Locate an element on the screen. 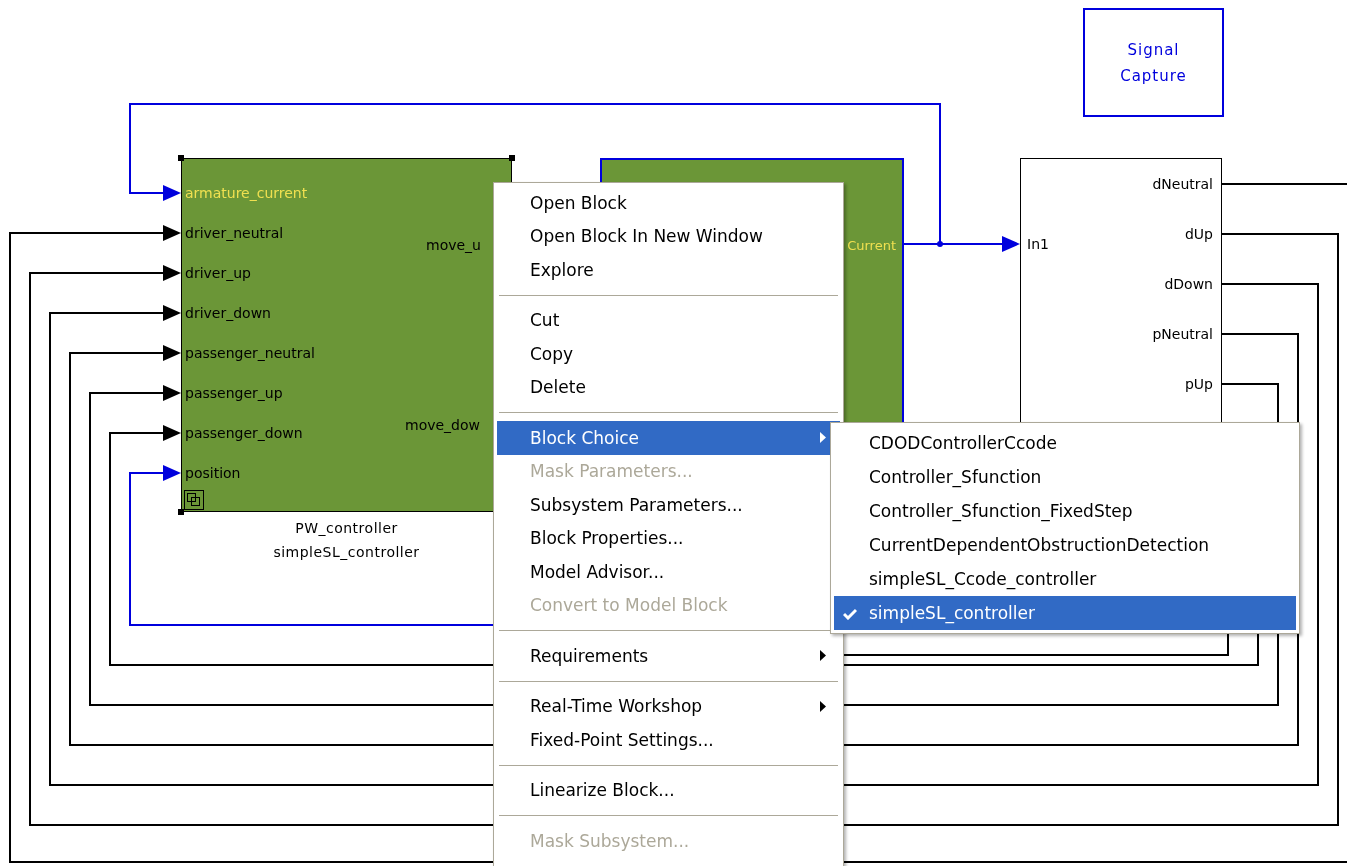 Image resolution: width=1347 pixels, height=866 pixels. subsystem-icon is located at coordinates (194, 500).